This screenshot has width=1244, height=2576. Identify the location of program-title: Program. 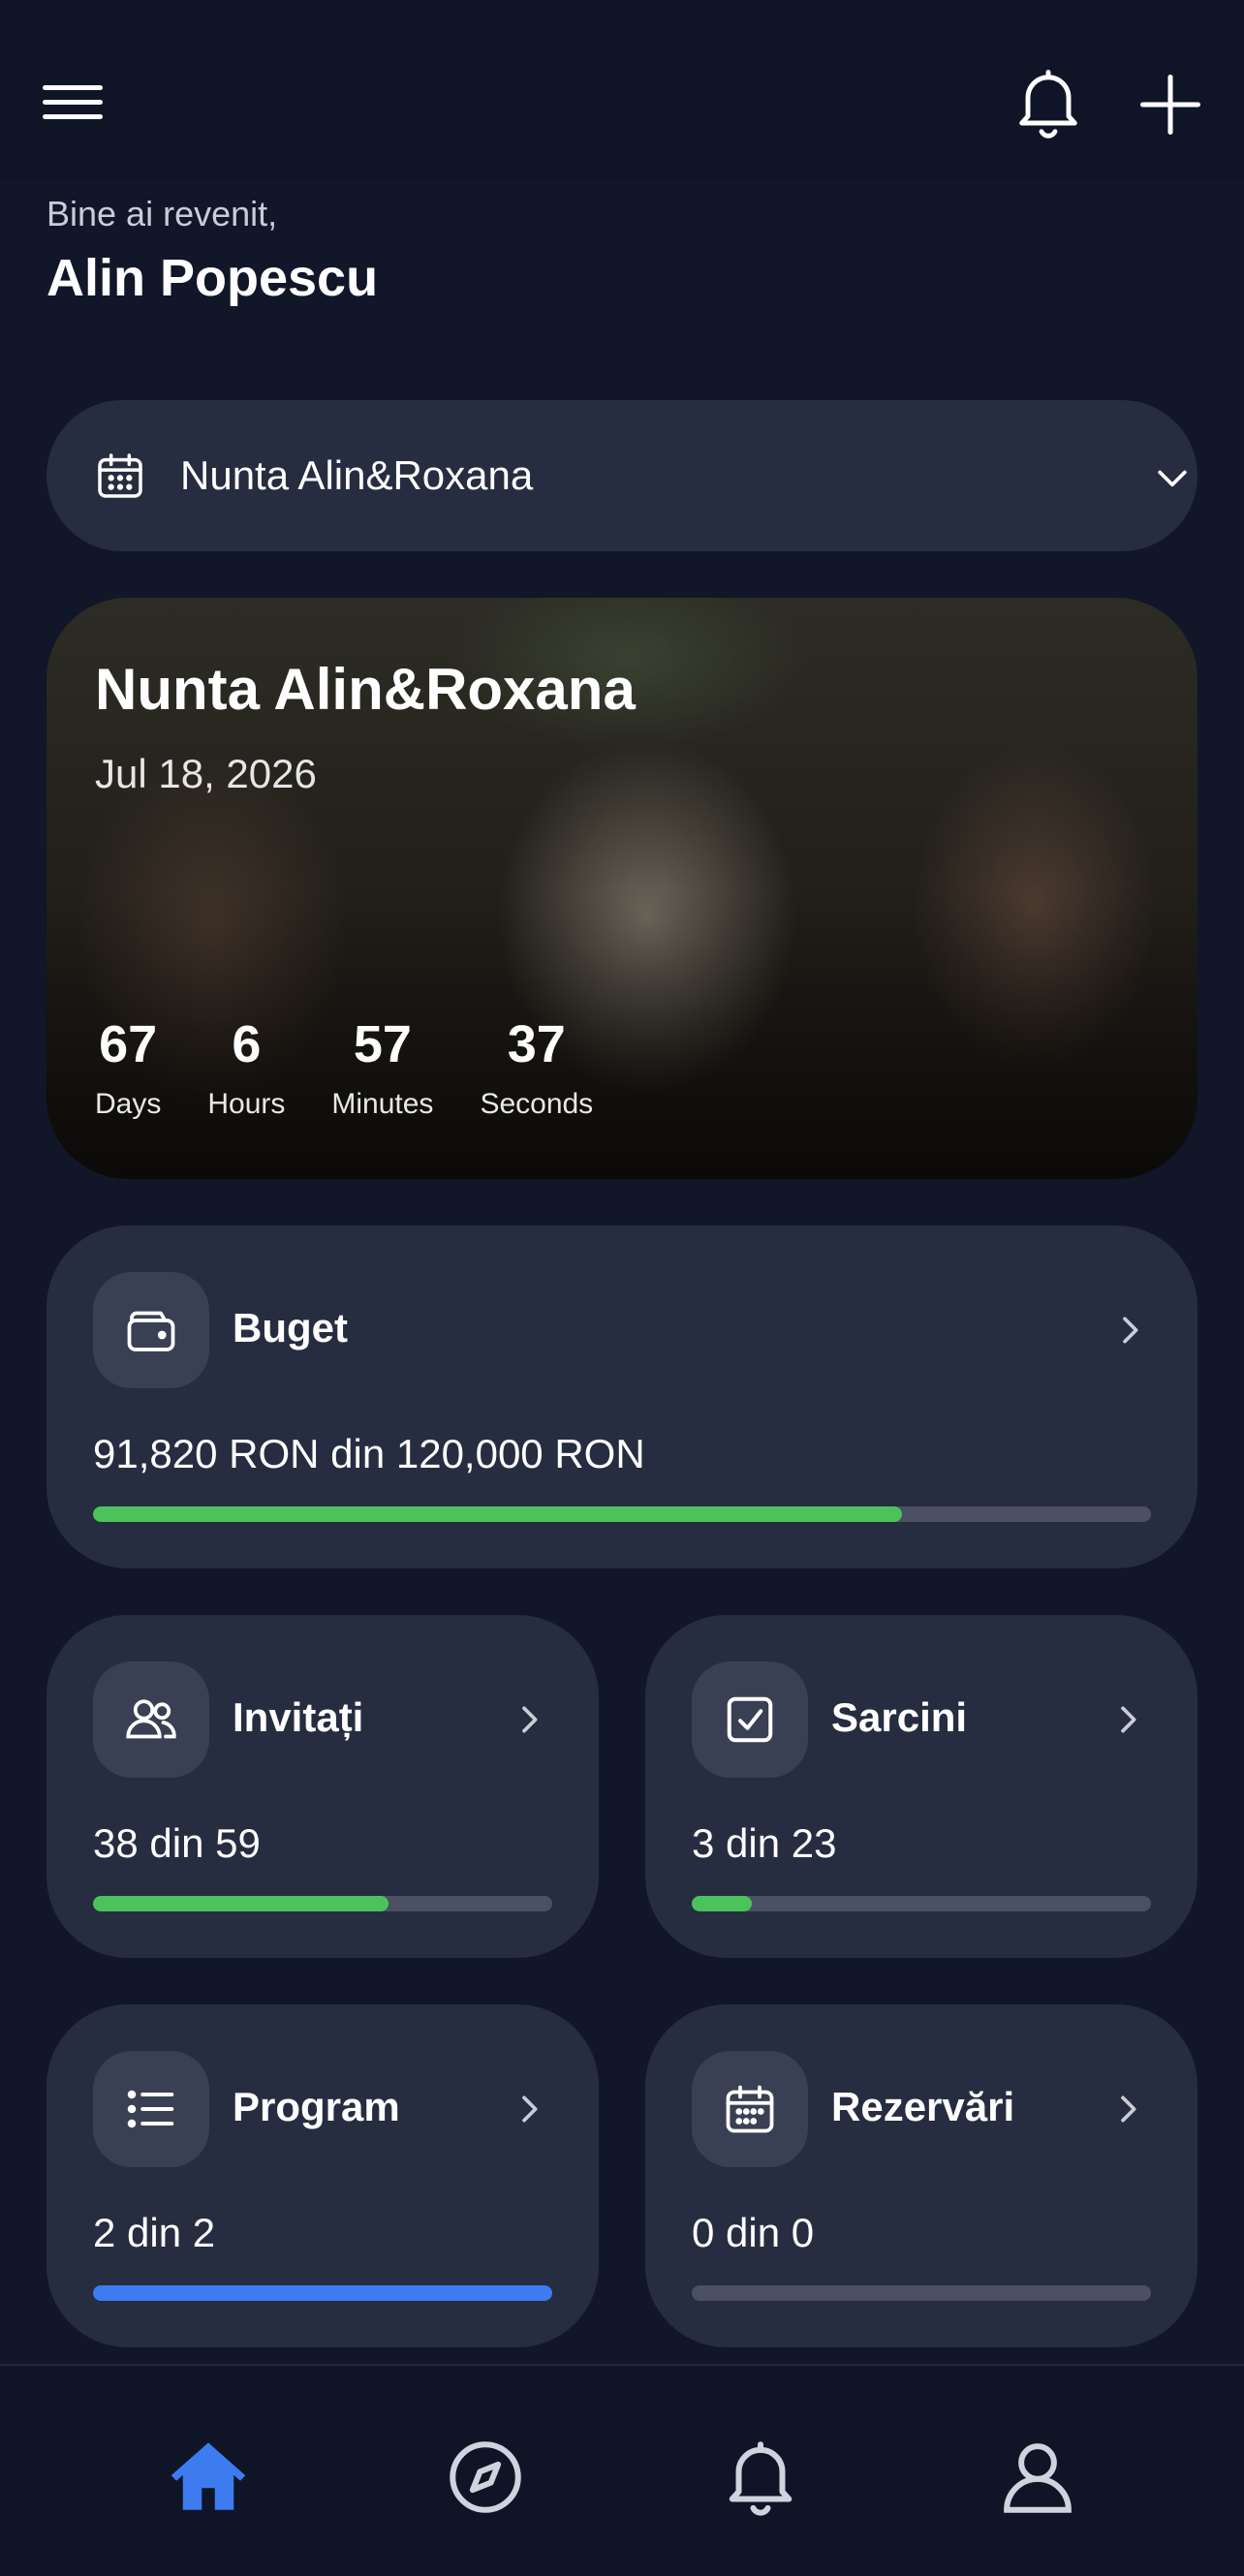
(316, 2106).